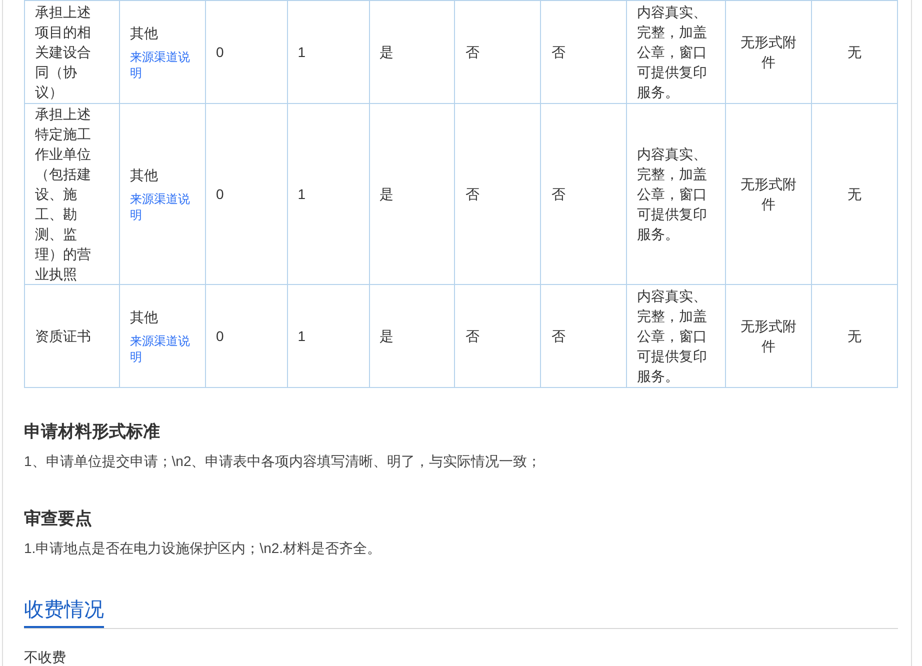  I want to click on section-text: 1、申请单位提交申请；\n2、申请表中各项内容填写清晰、明了，与实际情况一致；, so click(283, 461).